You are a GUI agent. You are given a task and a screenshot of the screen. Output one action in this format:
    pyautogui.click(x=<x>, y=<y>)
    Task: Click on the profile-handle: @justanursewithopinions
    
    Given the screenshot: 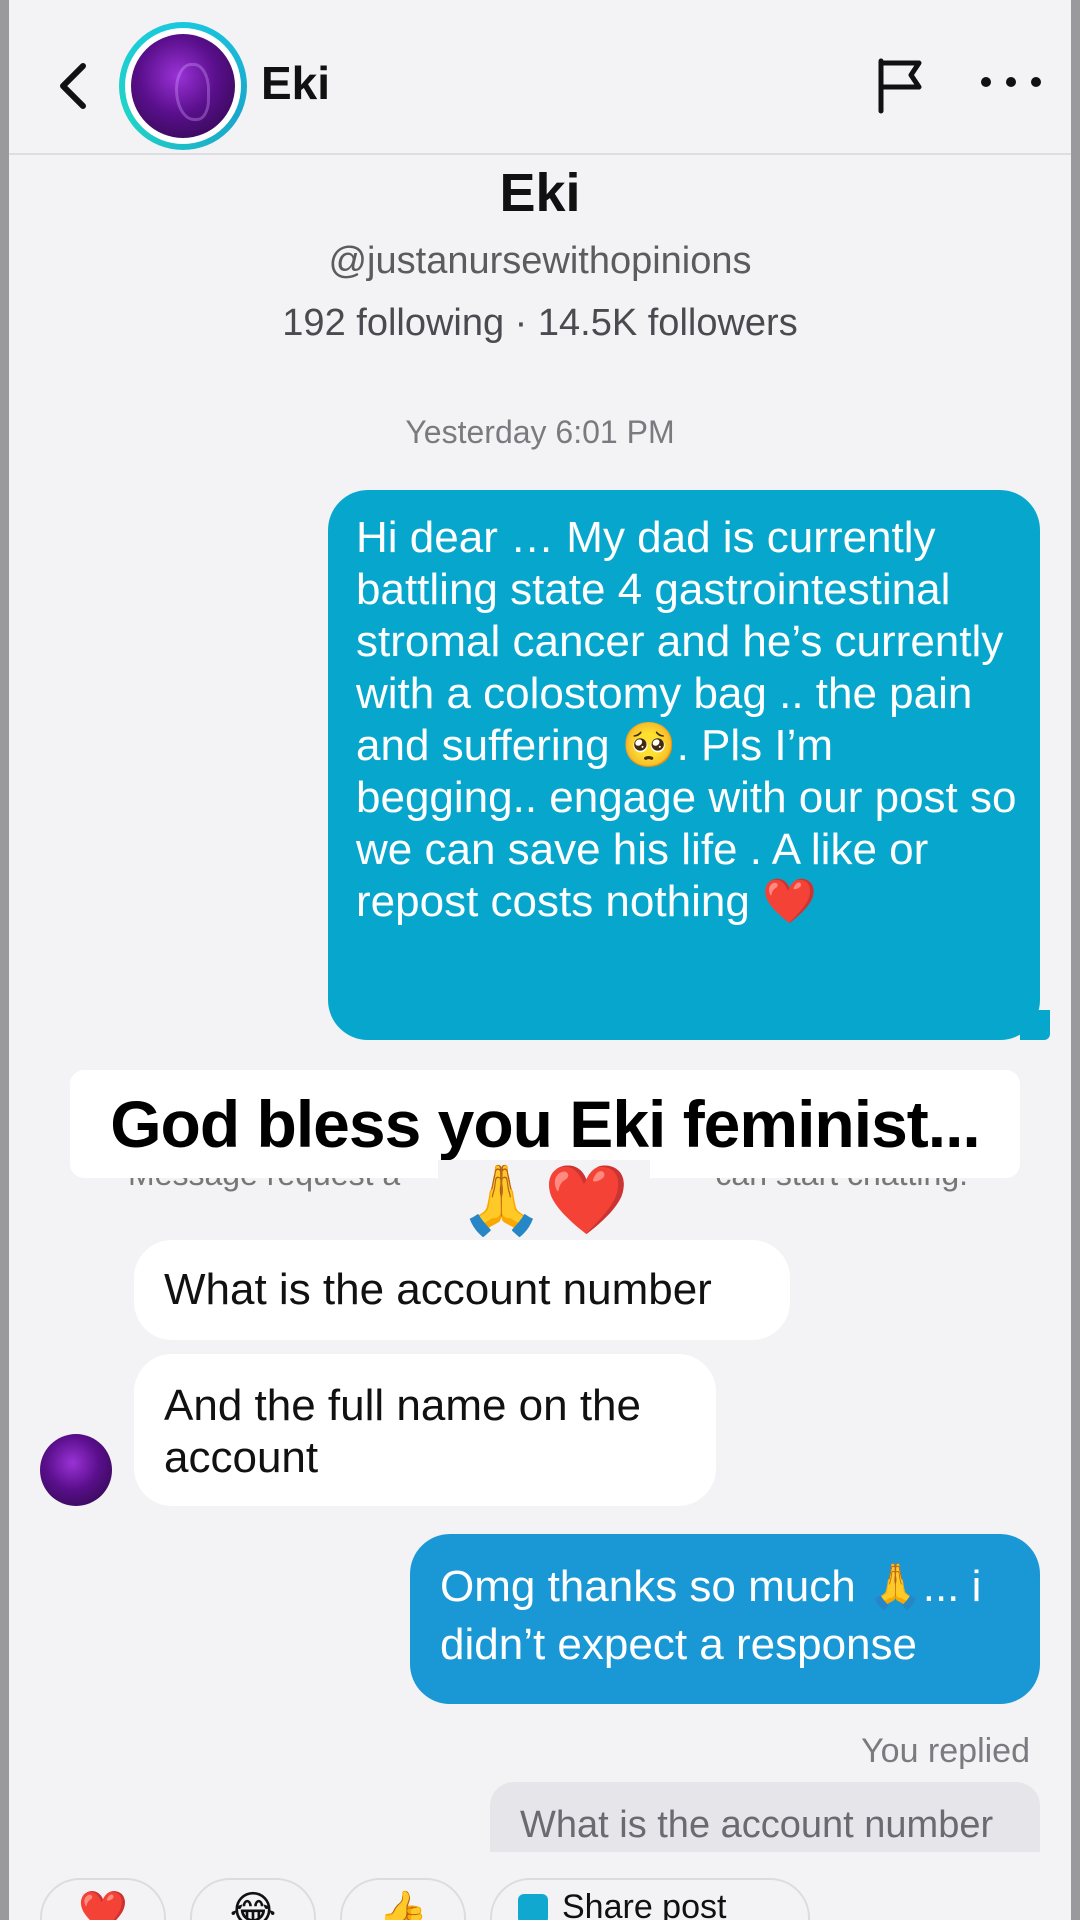 What is the action you would take?
    pyautogui.click(x=540, y=261)
    